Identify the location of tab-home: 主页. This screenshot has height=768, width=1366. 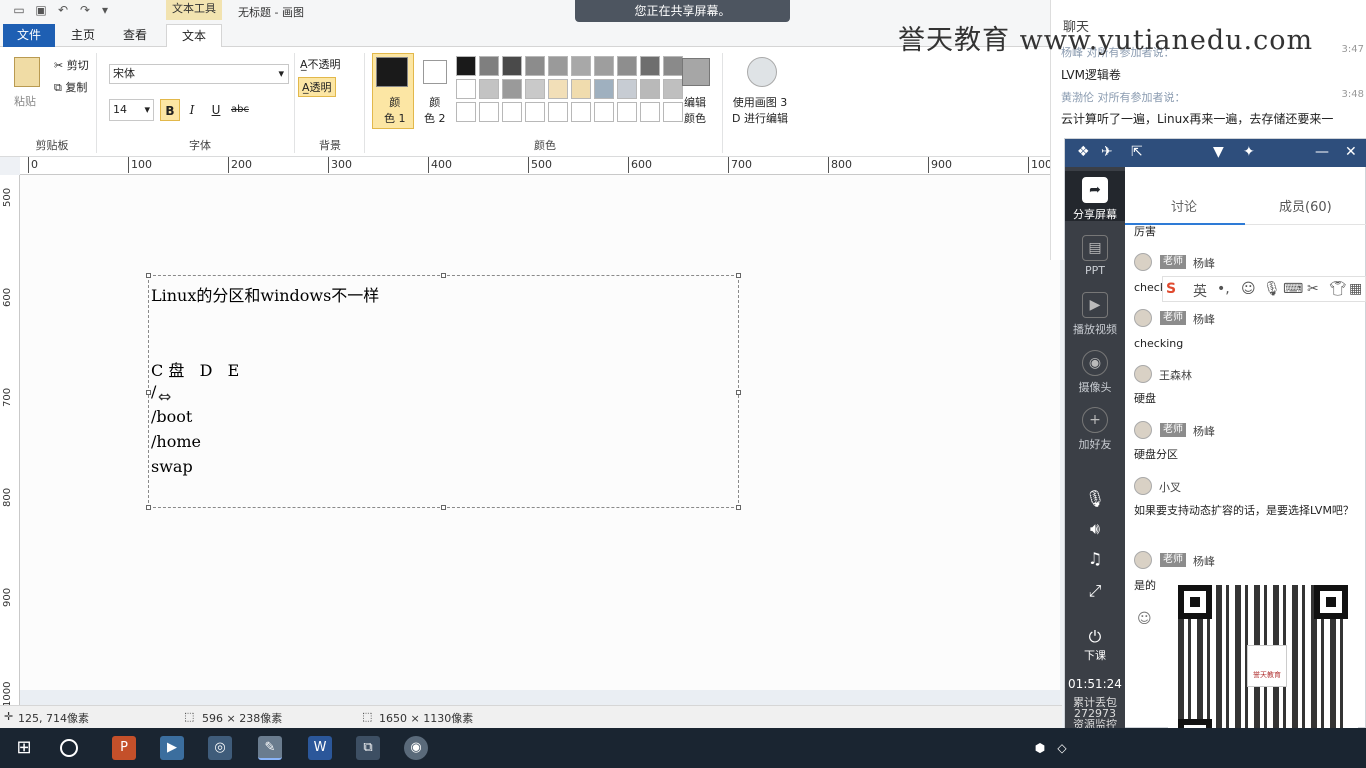
(83, 35).